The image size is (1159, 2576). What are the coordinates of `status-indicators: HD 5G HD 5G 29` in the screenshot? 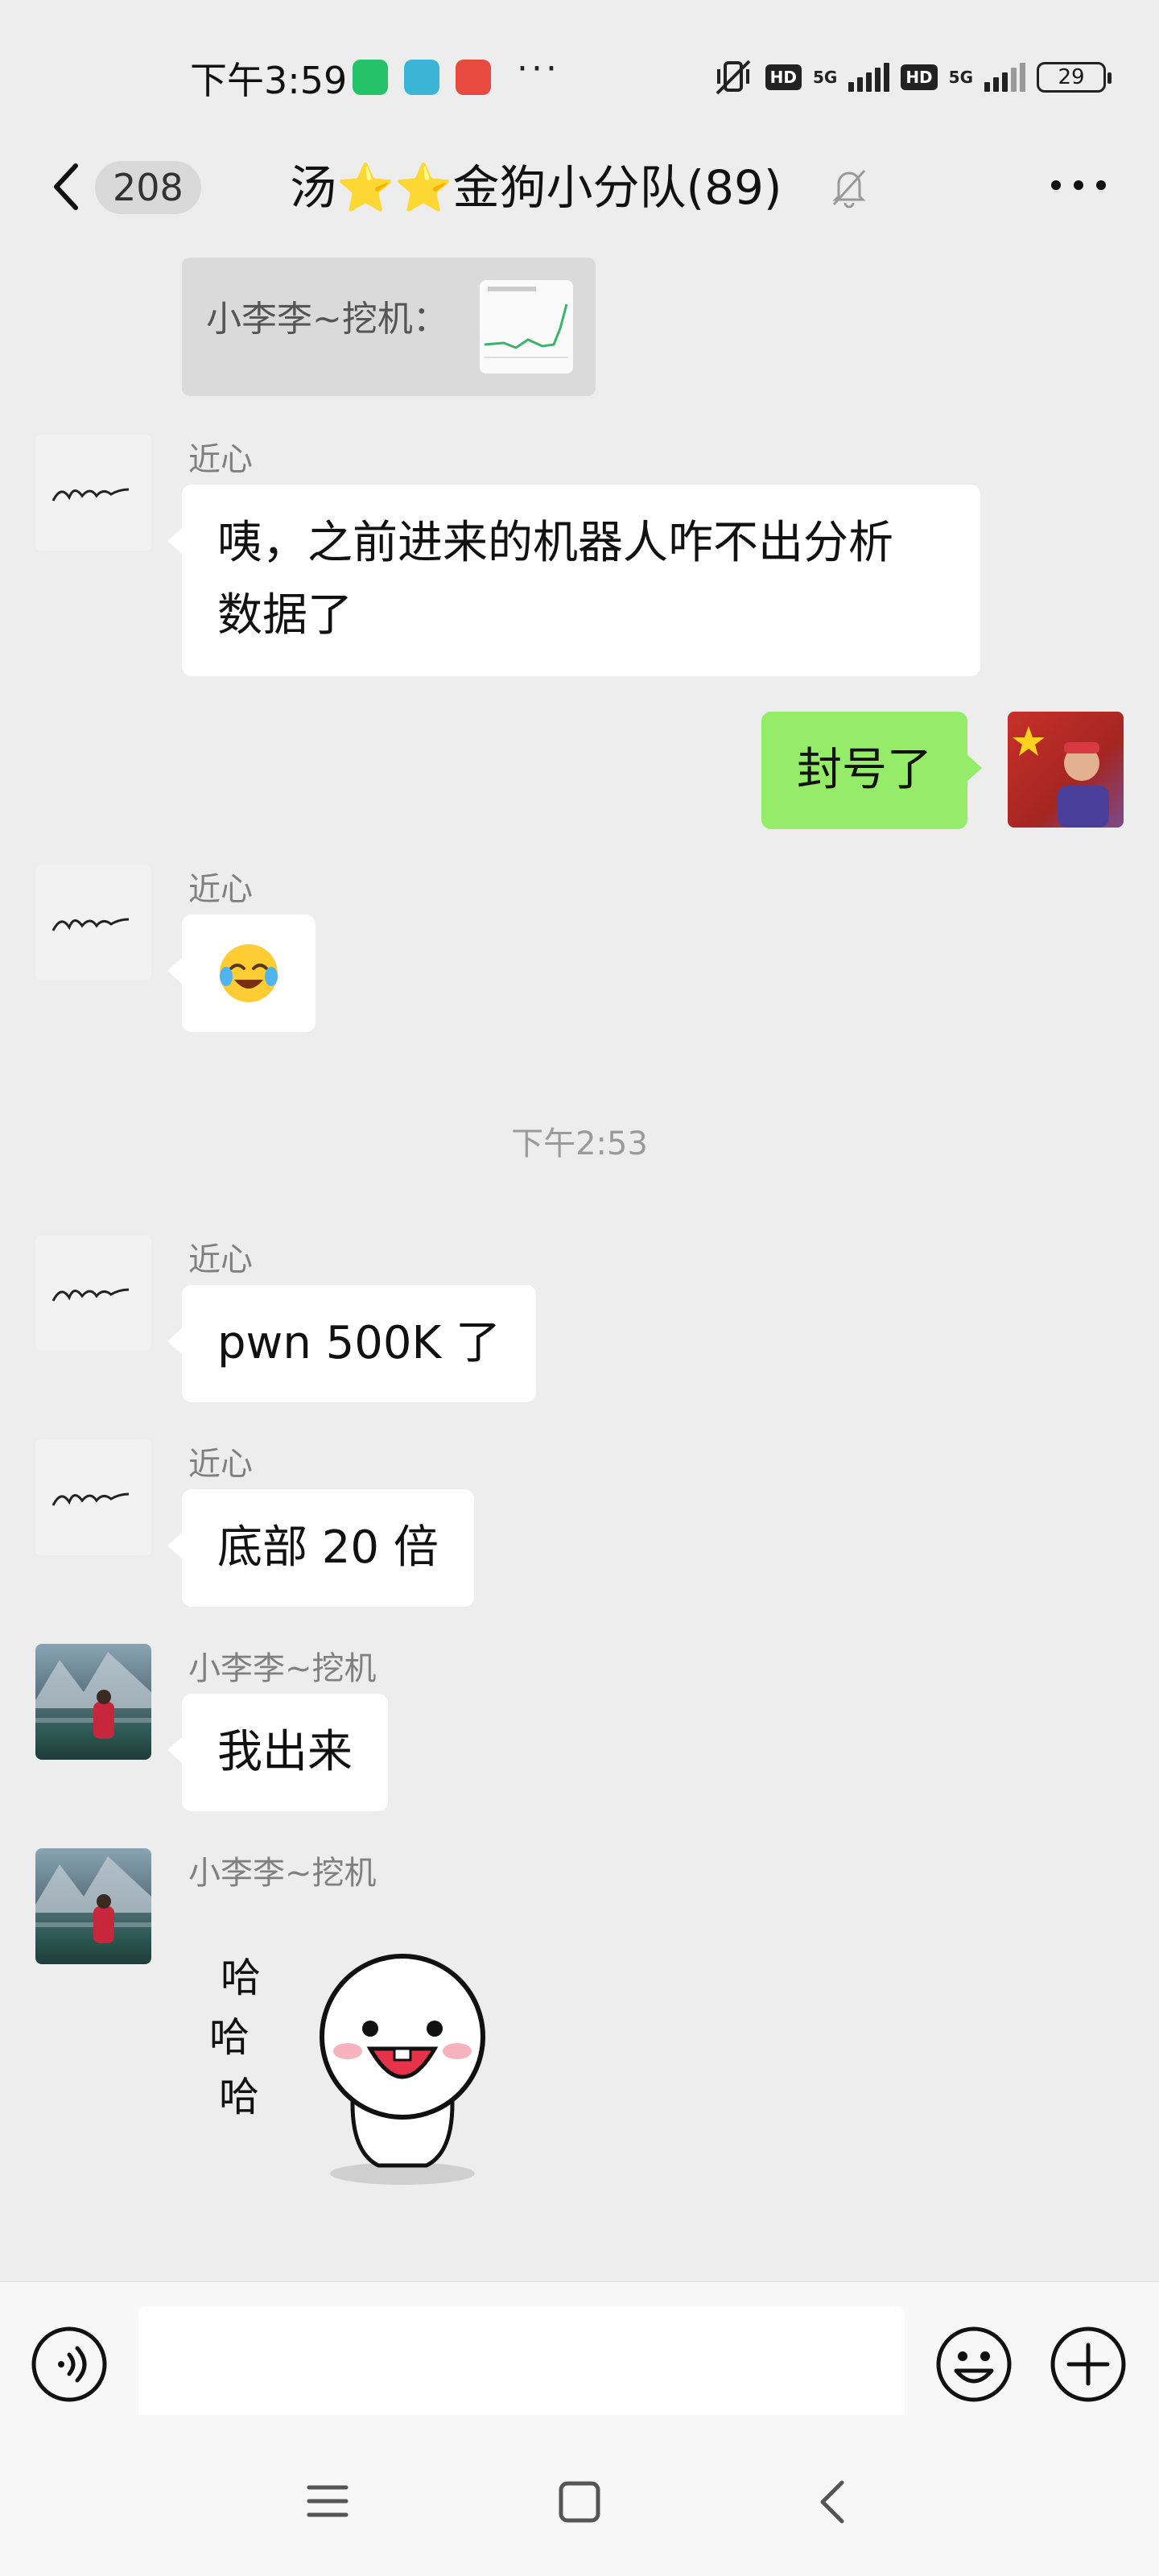 It's located at (912, 77).